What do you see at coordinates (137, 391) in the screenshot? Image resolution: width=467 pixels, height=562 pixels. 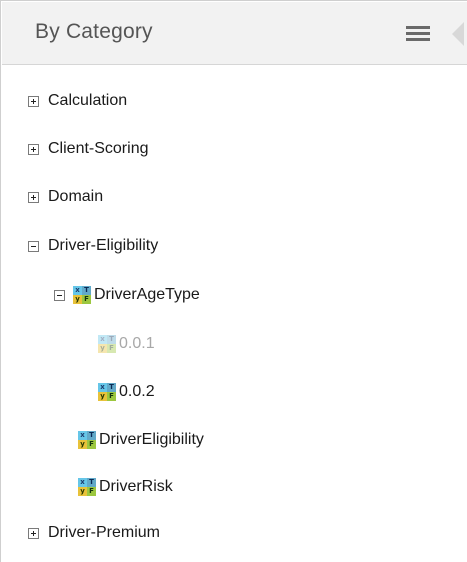 I see `tree-node-label: 0.0.2` at bounding box center [137, 391].